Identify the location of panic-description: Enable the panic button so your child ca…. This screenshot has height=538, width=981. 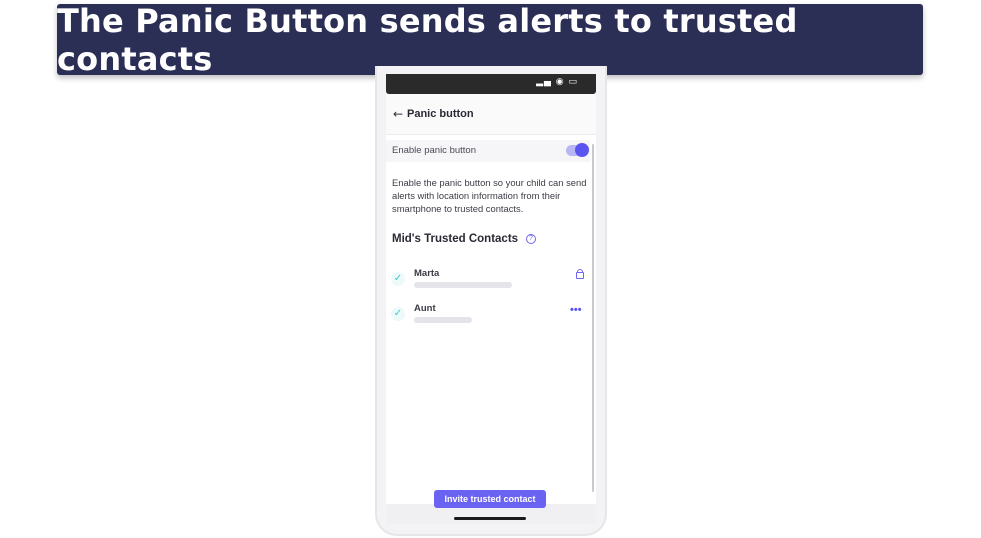
(489, 195).